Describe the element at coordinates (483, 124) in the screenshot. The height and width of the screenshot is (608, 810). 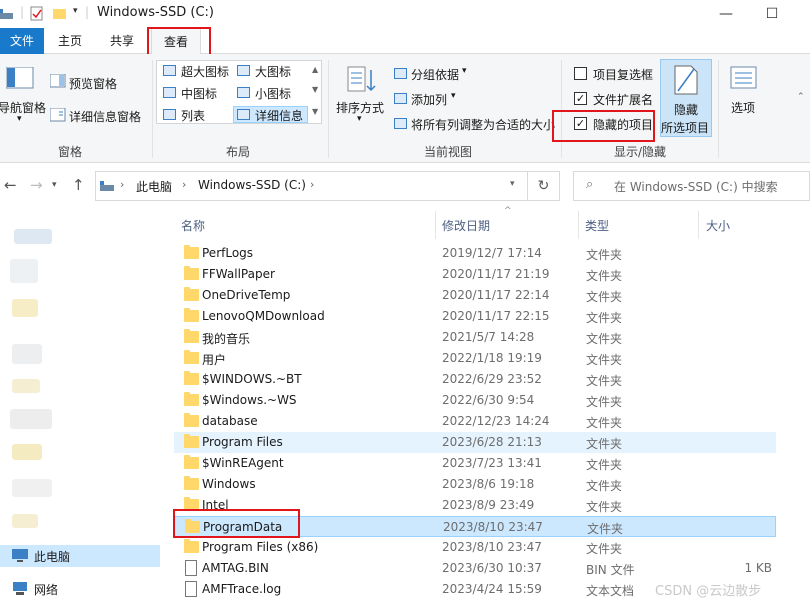
I see `size-all-columns-button: 将所有列调整为合适的大小` at that location.